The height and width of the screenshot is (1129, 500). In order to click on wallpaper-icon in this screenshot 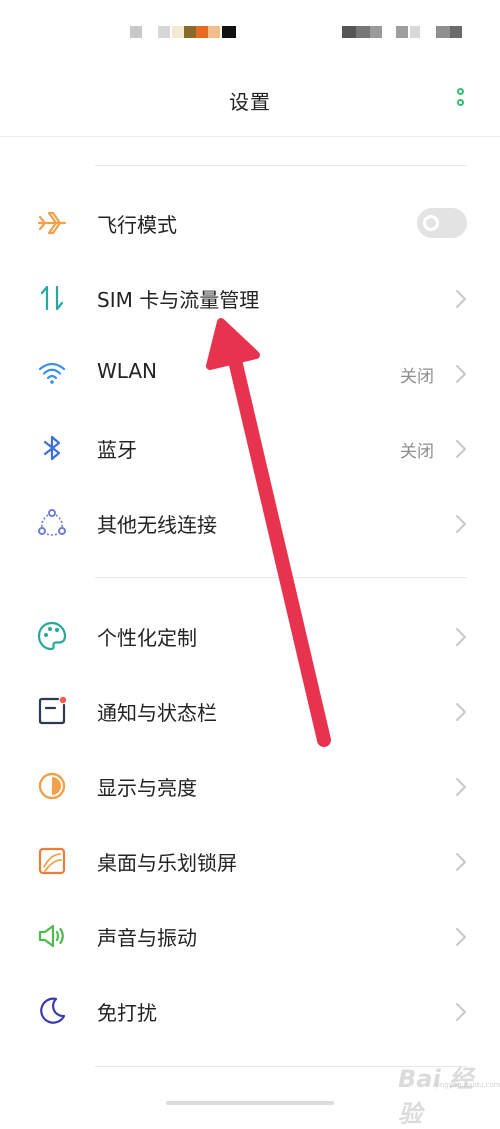, I will do `click(52, 861)`.